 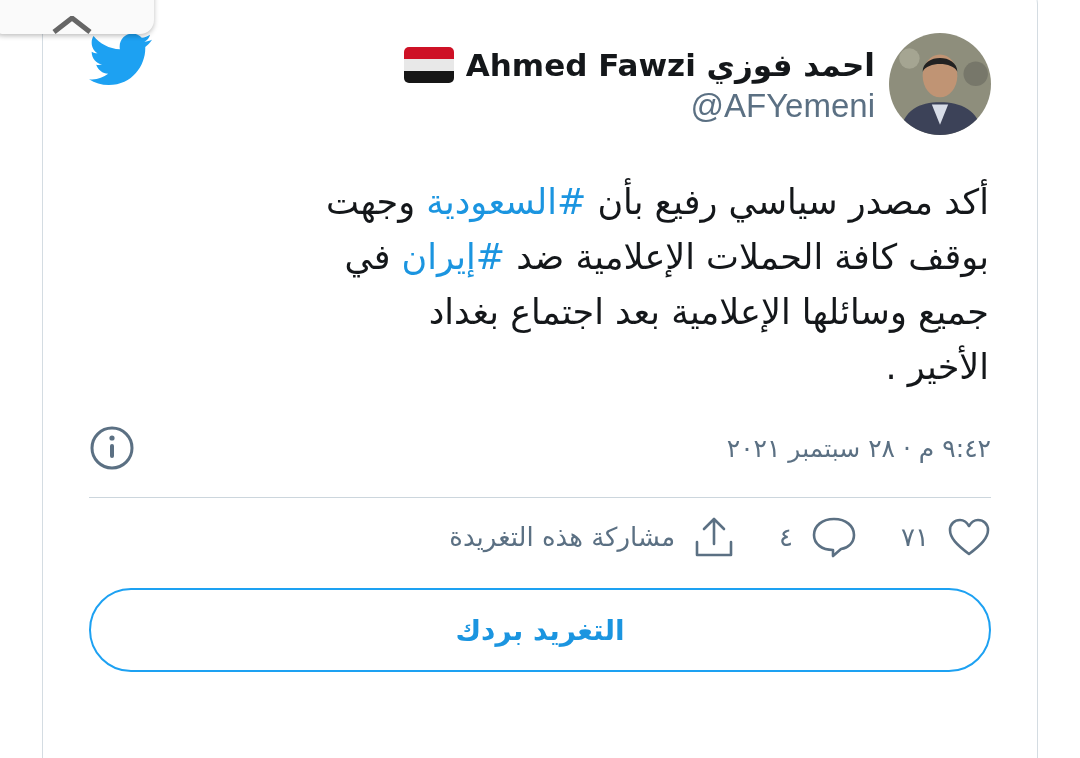 I want to click on timestamp: ٩:٤٢ م · ٢٨ سبتمبر ٢٠٢١, so click(x=858, y=448).